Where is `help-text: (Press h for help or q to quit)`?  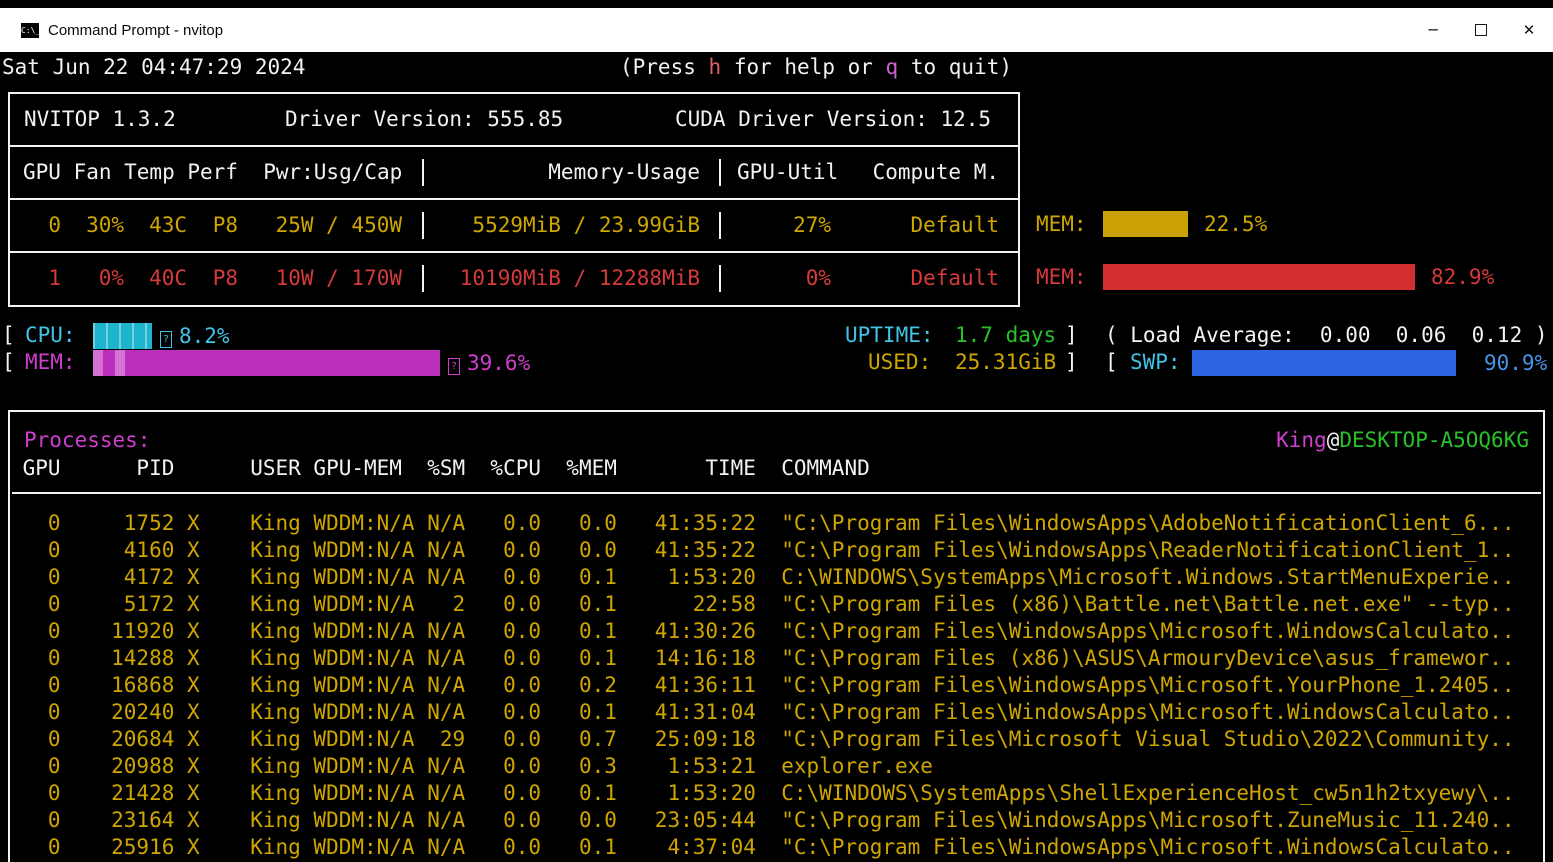 help-text: (Press h for help or q to quit) is located at coordinates (816, 67).